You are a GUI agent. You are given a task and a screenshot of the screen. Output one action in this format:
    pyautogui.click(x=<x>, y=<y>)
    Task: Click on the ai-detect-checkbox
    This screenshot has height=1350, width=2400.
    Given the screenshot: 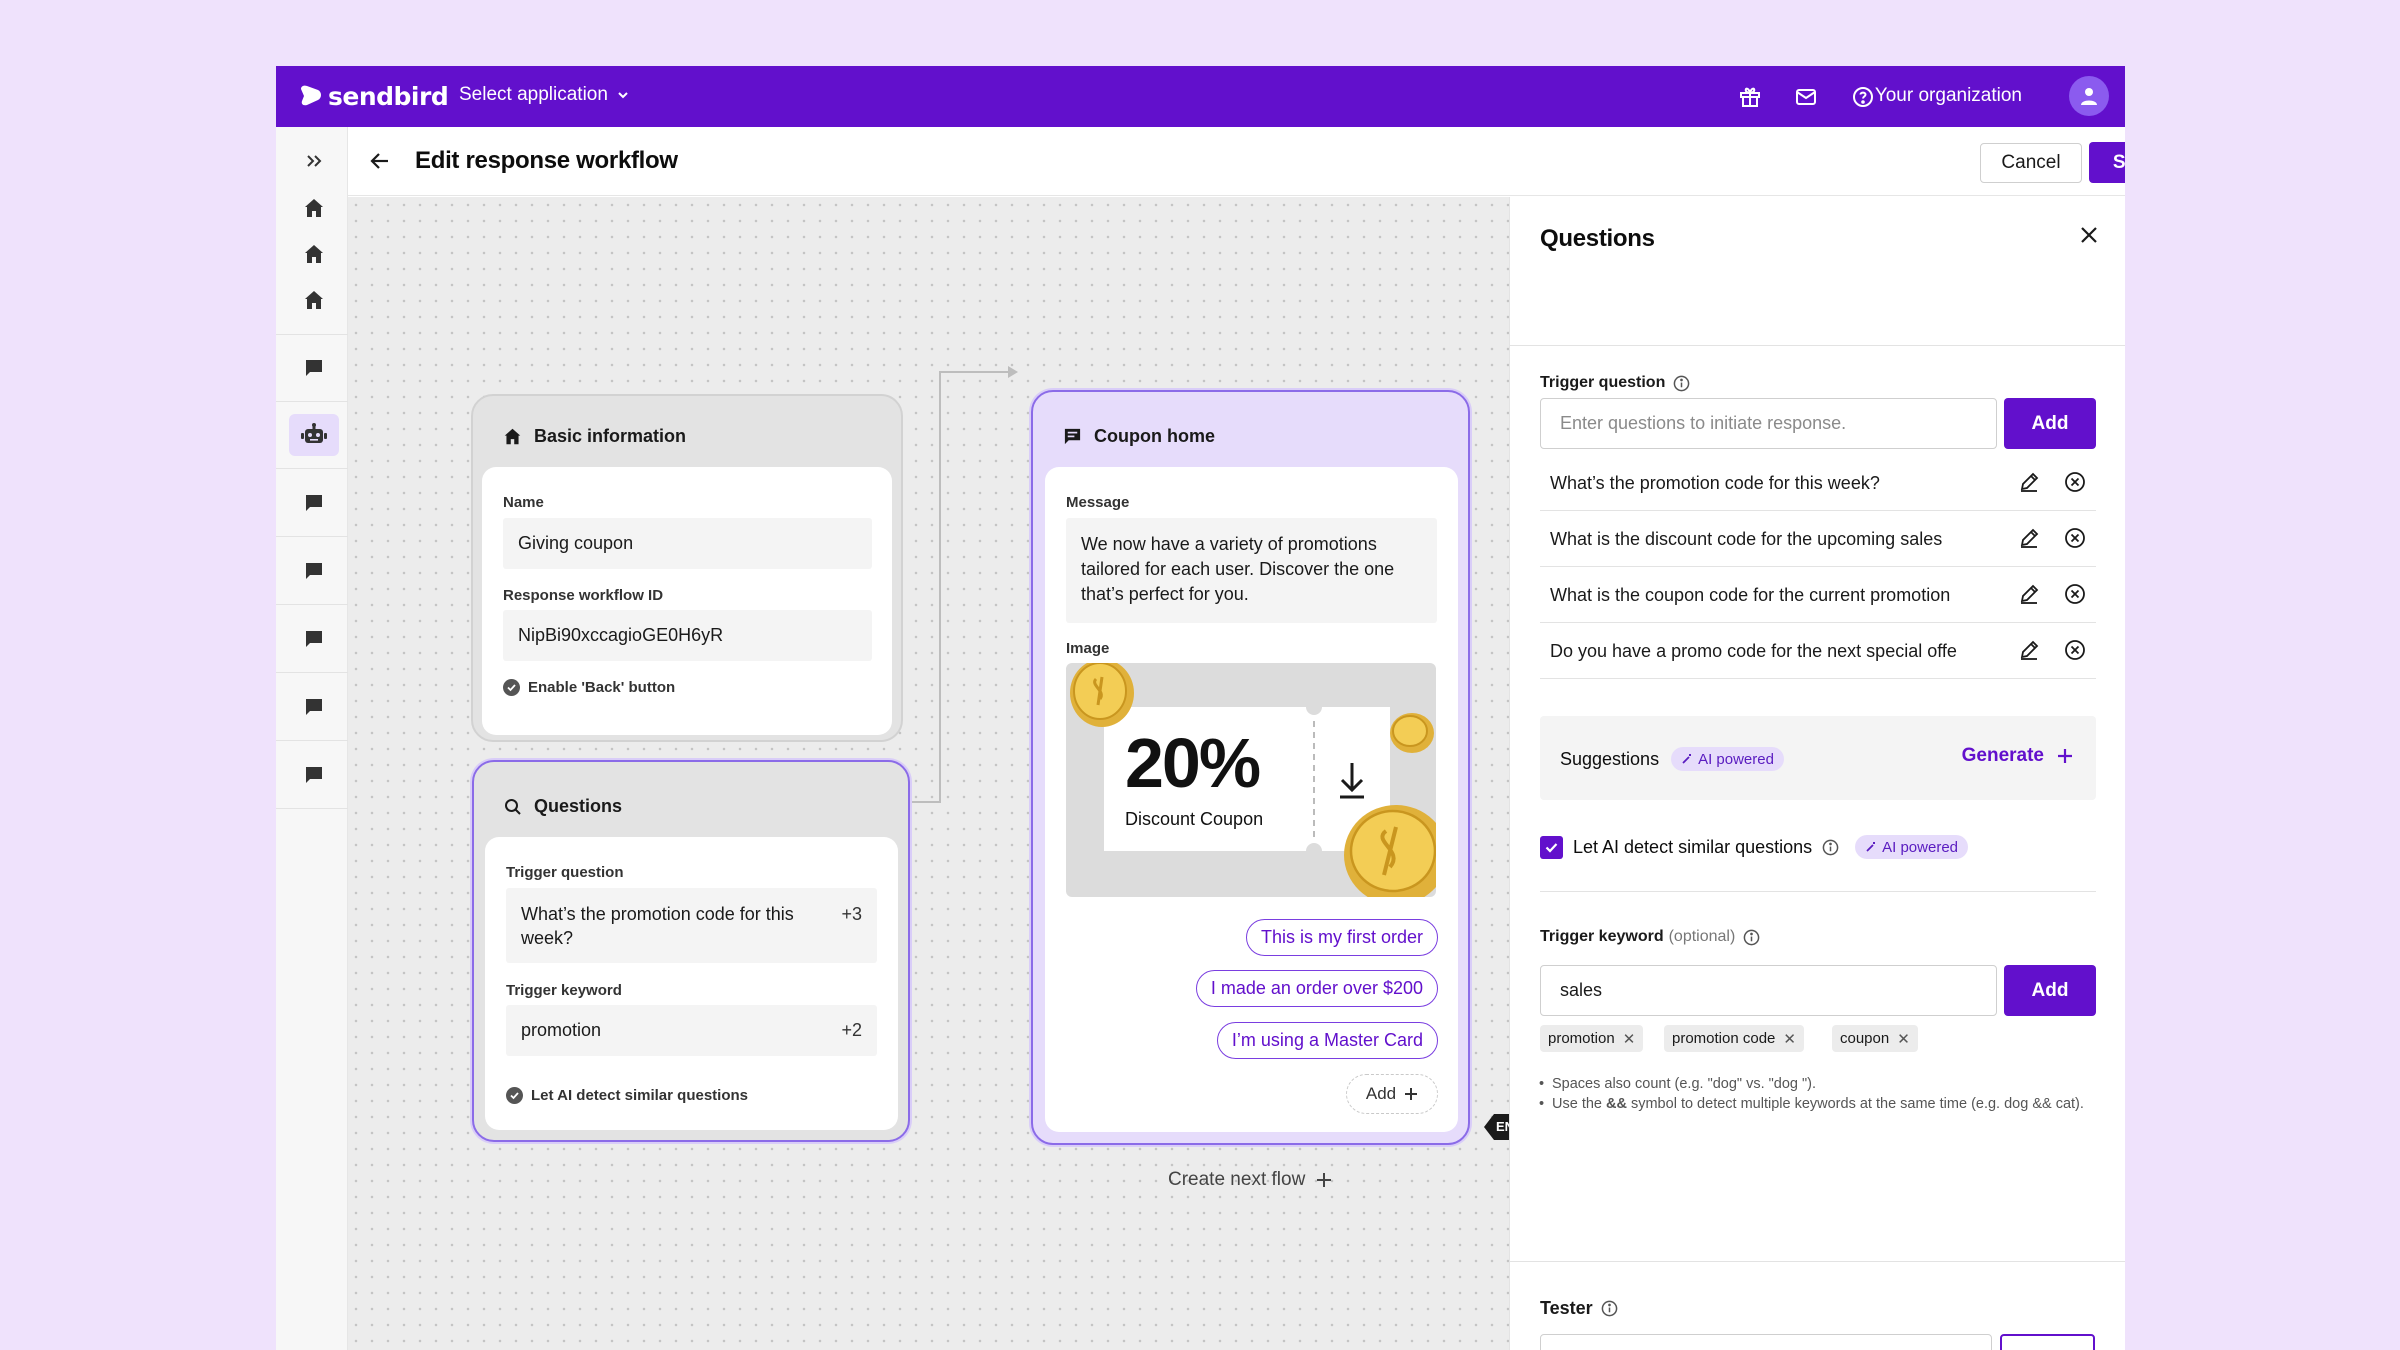 What is the action you would take?
    pyautogui.click(x=1551, y=847)
    